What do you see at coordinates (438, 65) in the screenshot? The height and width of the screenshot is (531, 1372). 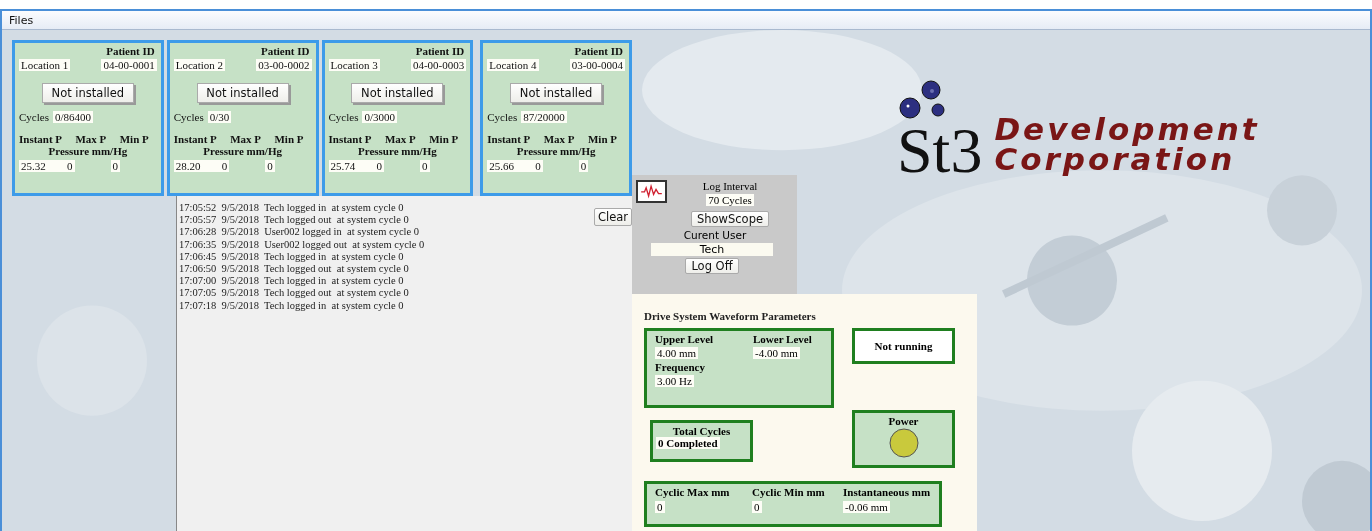 I see `patient-id-value: 04-00-0003` at bounding box center [438, 65].